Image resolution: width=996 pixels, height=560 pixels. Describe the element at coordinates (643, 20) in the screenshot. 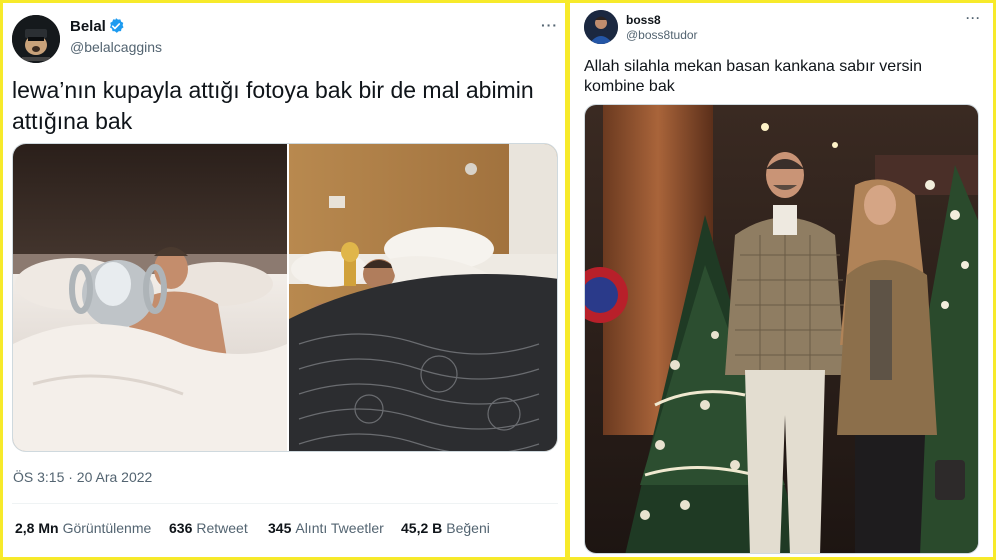

I see `author-display-name: boss8` at that location.